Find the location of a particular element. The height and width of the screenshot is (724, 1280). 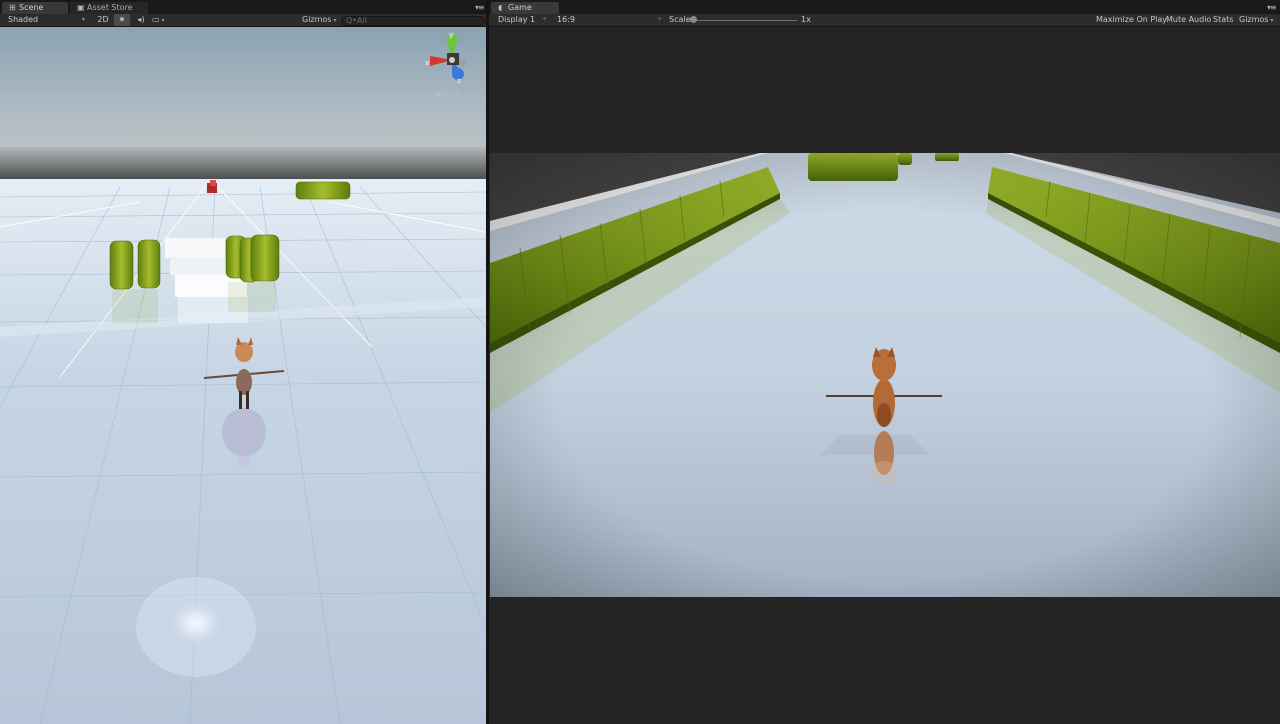

axis-y-label: y is located at coordinates (451, 35).